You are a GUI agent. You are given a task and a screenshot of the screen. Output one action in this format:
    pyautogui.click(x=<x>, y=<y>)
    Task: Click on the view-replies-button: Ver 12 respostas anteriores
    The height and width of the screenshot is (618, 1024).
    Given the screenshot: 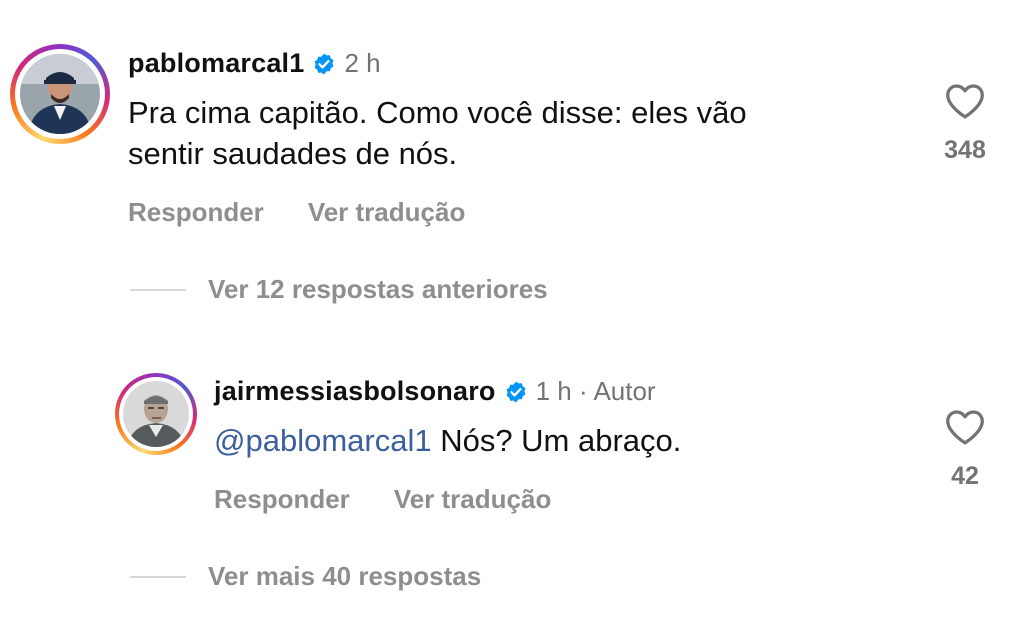 What is the action you would take?
    pyautogui.click(x=339, y=289)
    